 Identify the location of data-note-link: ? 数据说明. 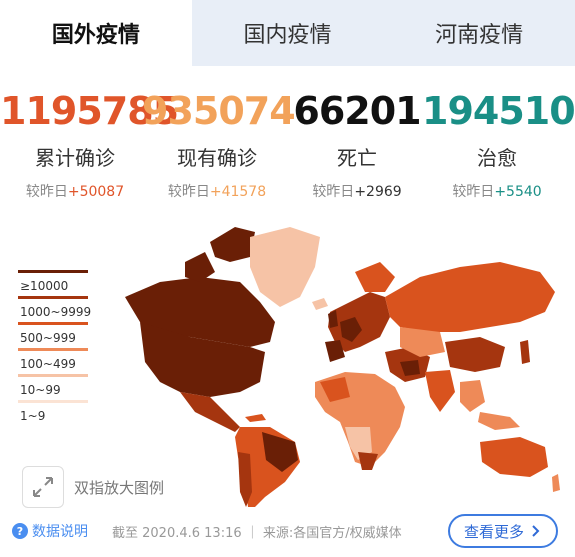
(50, 531).